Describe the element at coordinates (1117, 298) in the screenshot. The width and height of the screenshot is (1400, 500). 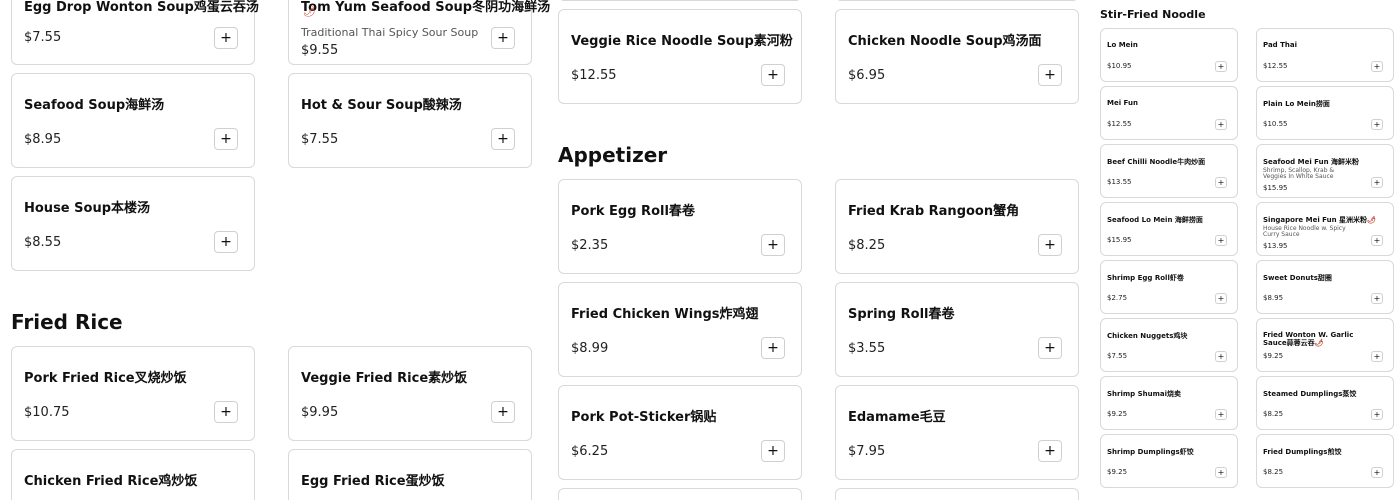
I see `item-price: $2.75` at that location.